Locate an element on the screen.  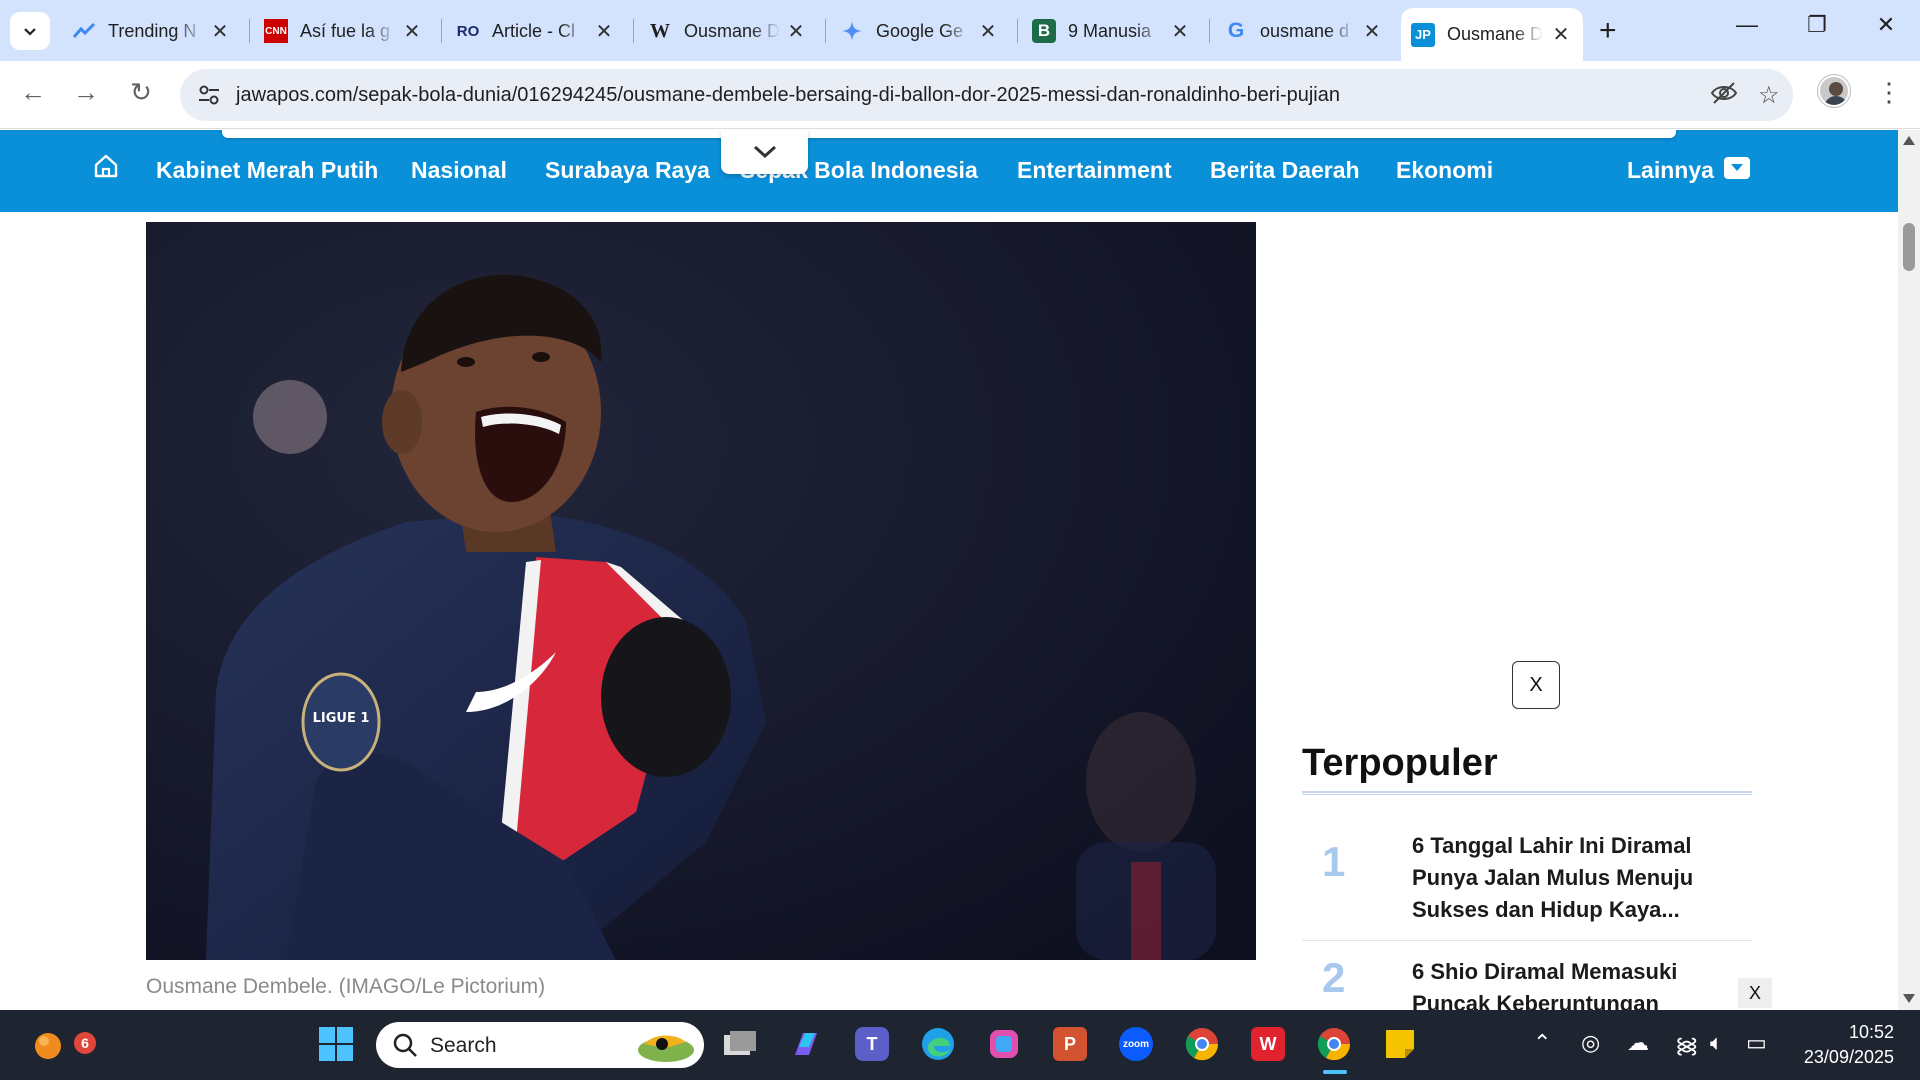
collapse-header-button is located at coordinates (764, 152).